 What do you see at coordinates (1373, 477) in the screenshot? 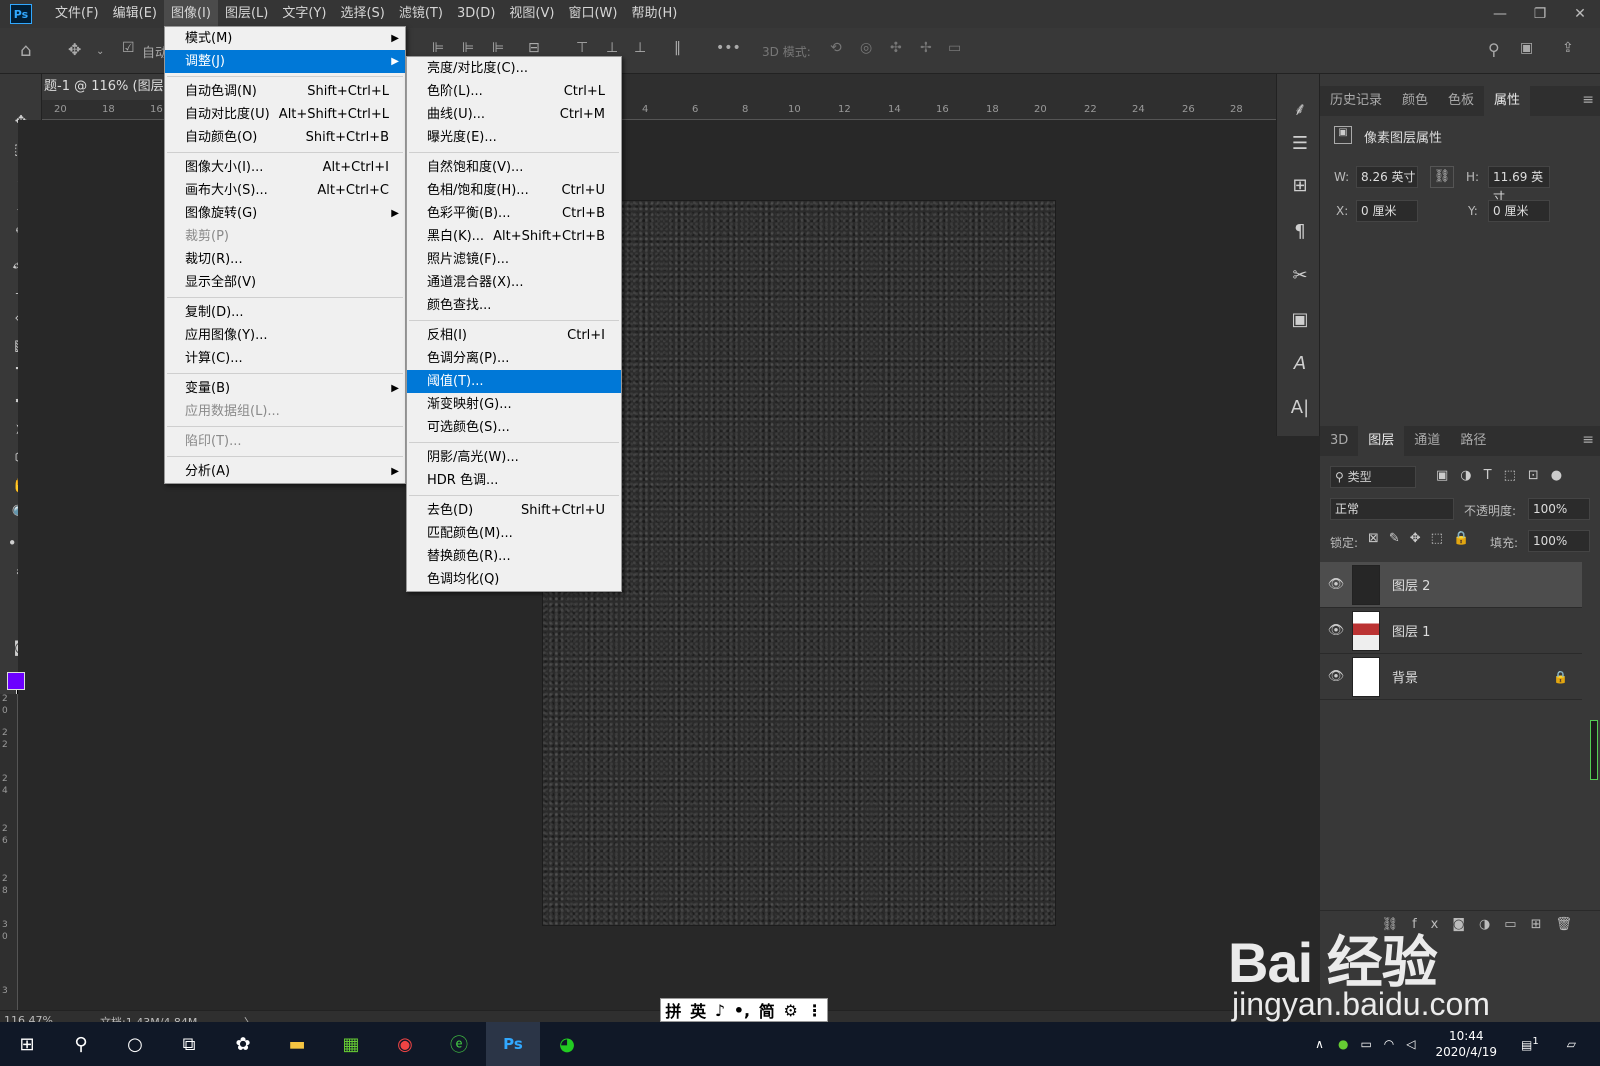
I see `layer-filter-select: ⚲ 类型` at bounding box center [1373, 477].